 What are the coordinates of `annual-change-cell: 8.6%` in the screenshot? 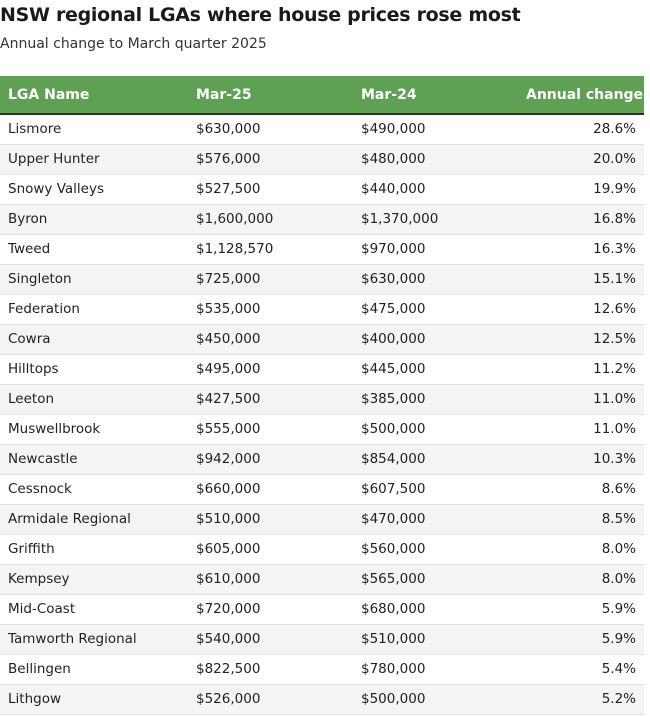 It's located at (581, 489).